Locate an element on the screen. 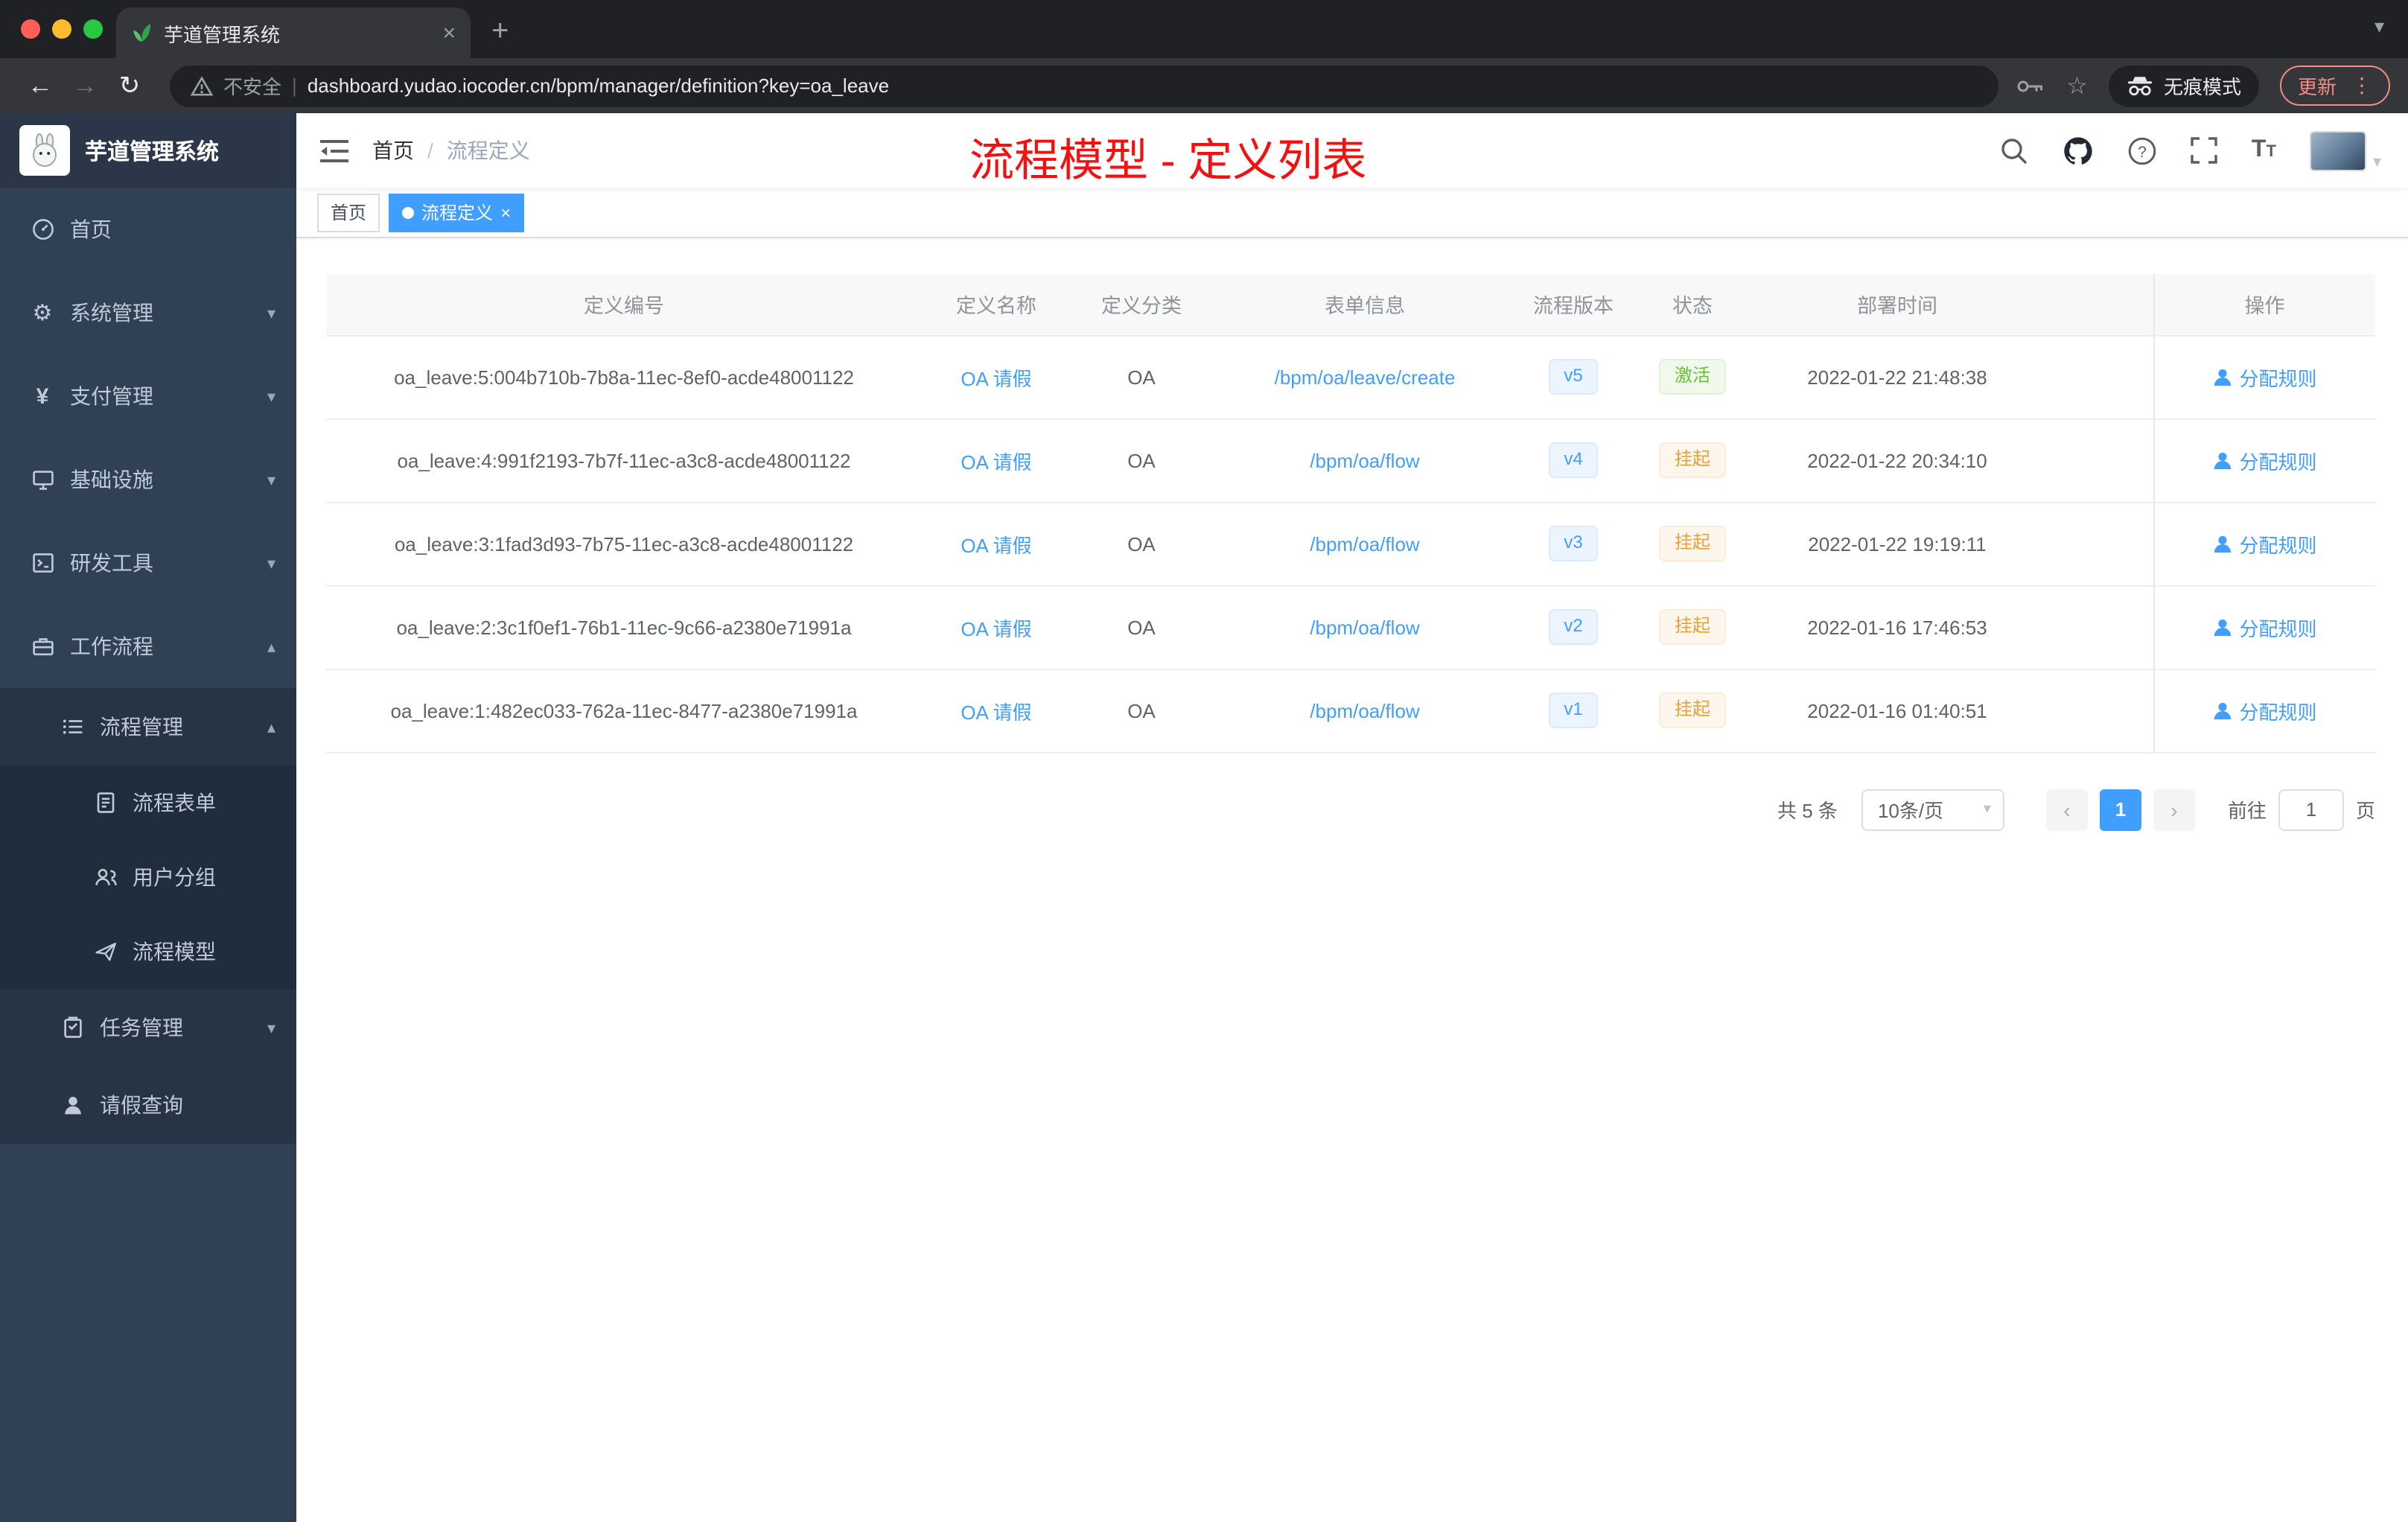 The height and width of the screenshot is (1522, 2408). cell-deploy-time: 2022-01-16 01:40:51 is located at coordinates (1897, 711).